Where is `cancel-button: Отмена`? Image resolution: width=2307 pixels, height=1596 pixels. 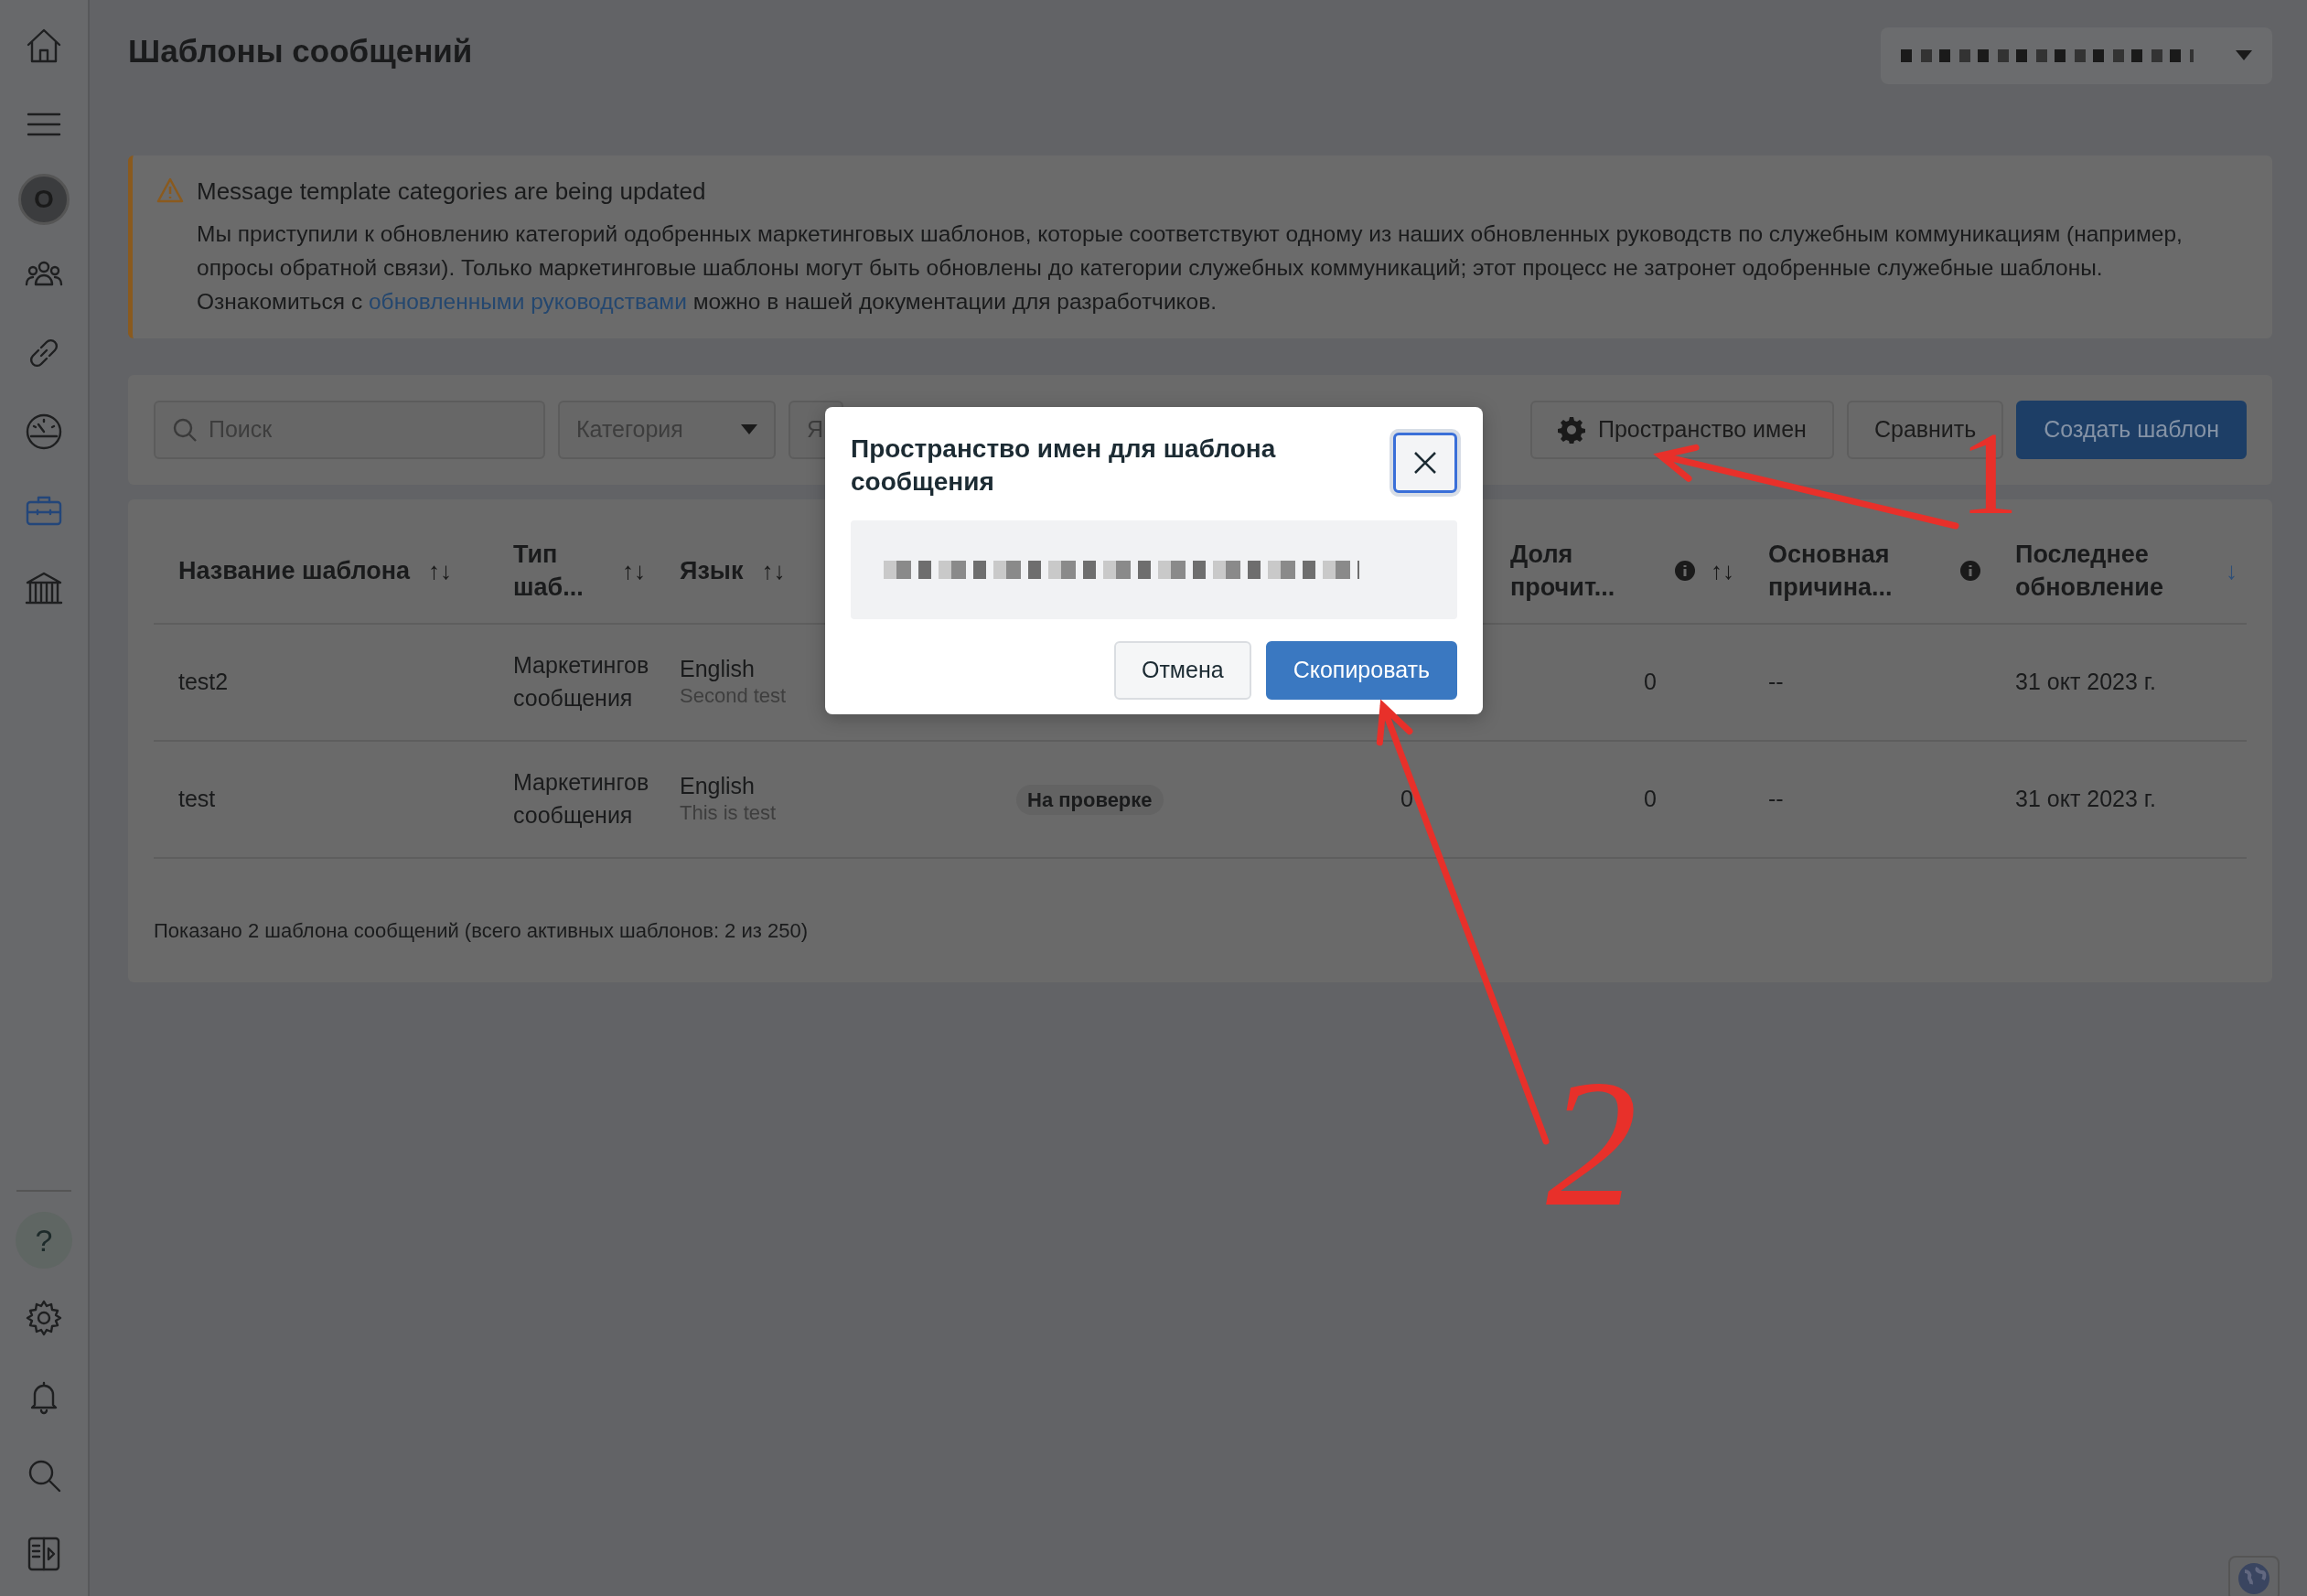
cancel-button: Отмена is located at coordinates (1182, 670).